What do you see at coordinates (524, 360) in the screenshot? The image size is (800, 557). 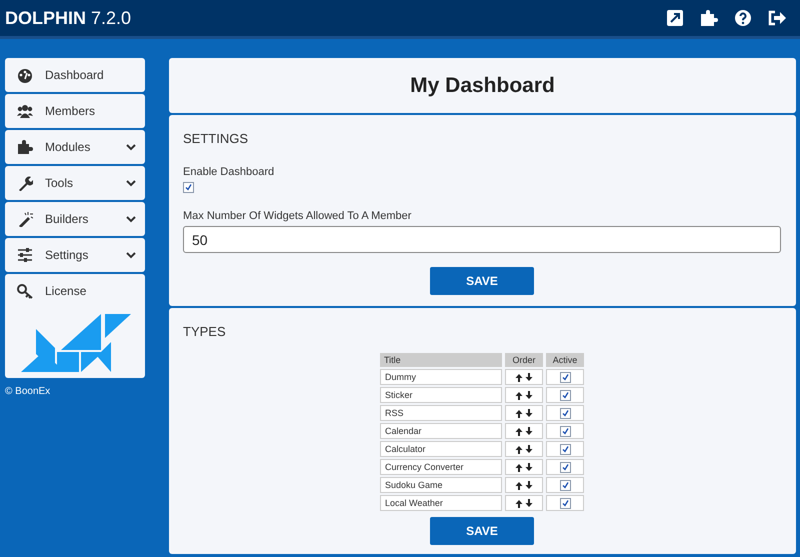 I see `column-header: Order` at bounding box center [524, 360].